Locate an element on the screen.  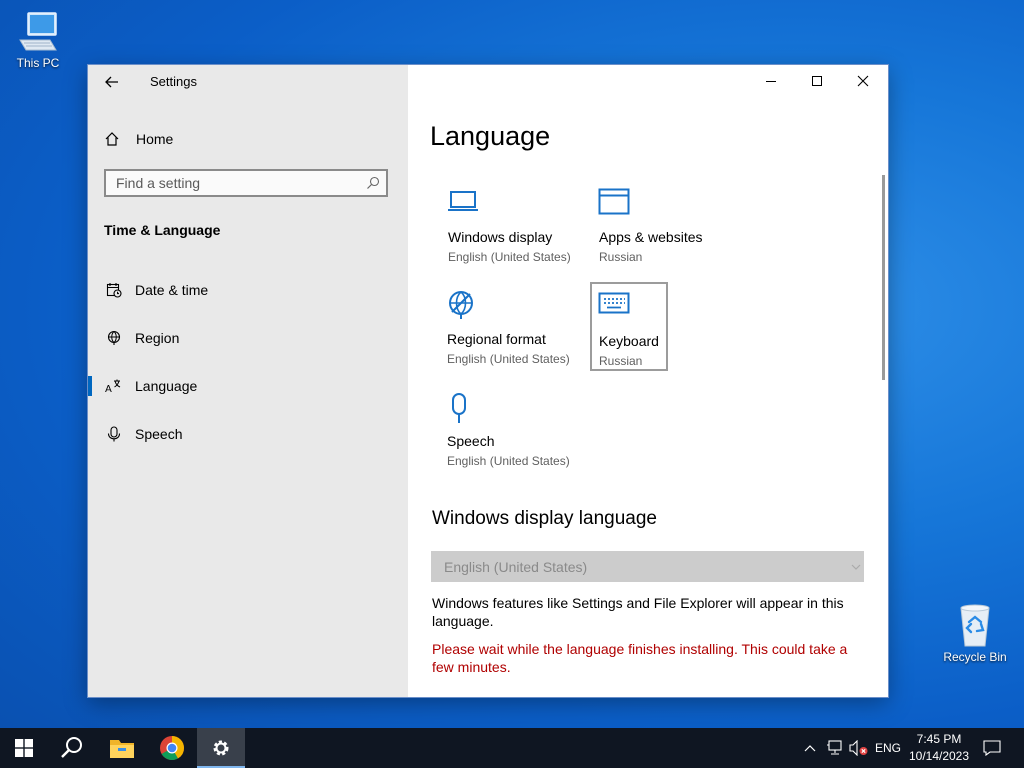
tile-speech: Speech English (United States) is located at coordinates (500, 427).